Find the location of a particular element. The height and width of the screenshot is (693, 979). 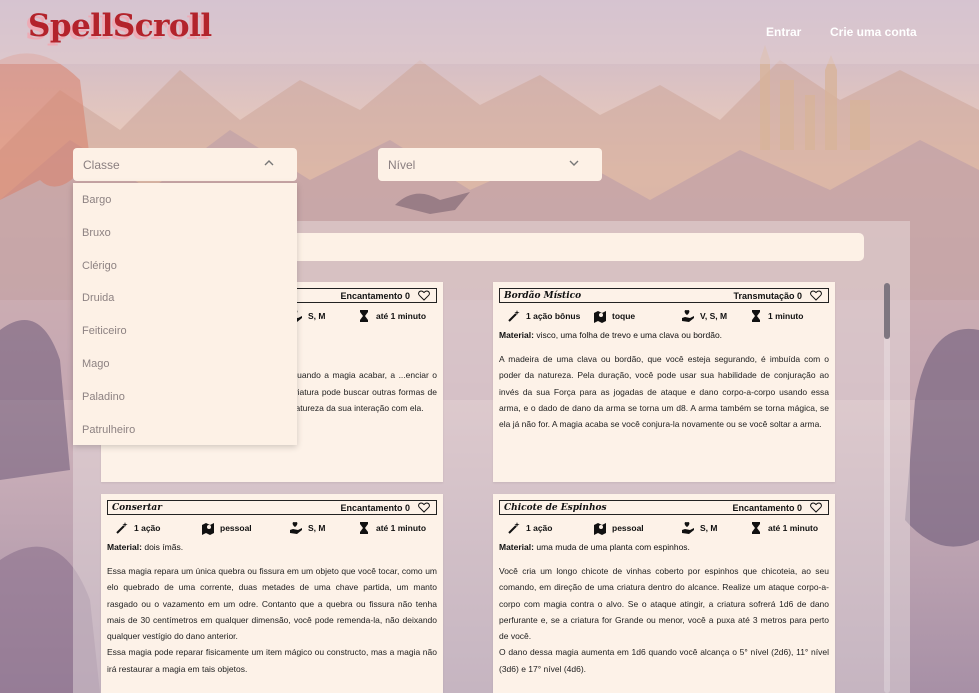

duration: 1 minuto is located at coordinates (776, 316).